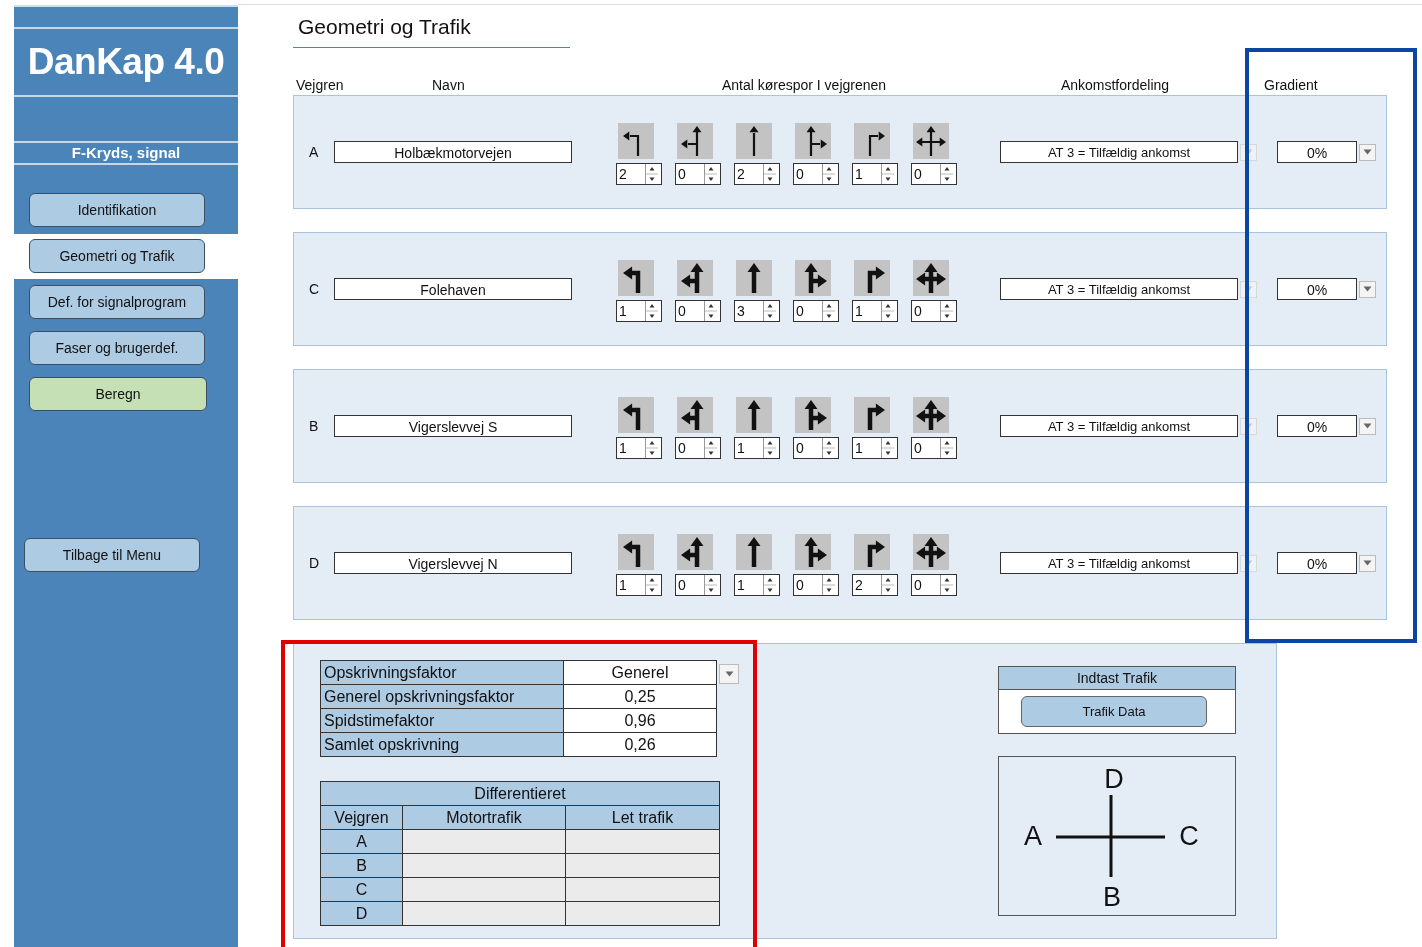  I want to click on row-header: C, so click(361, 889).